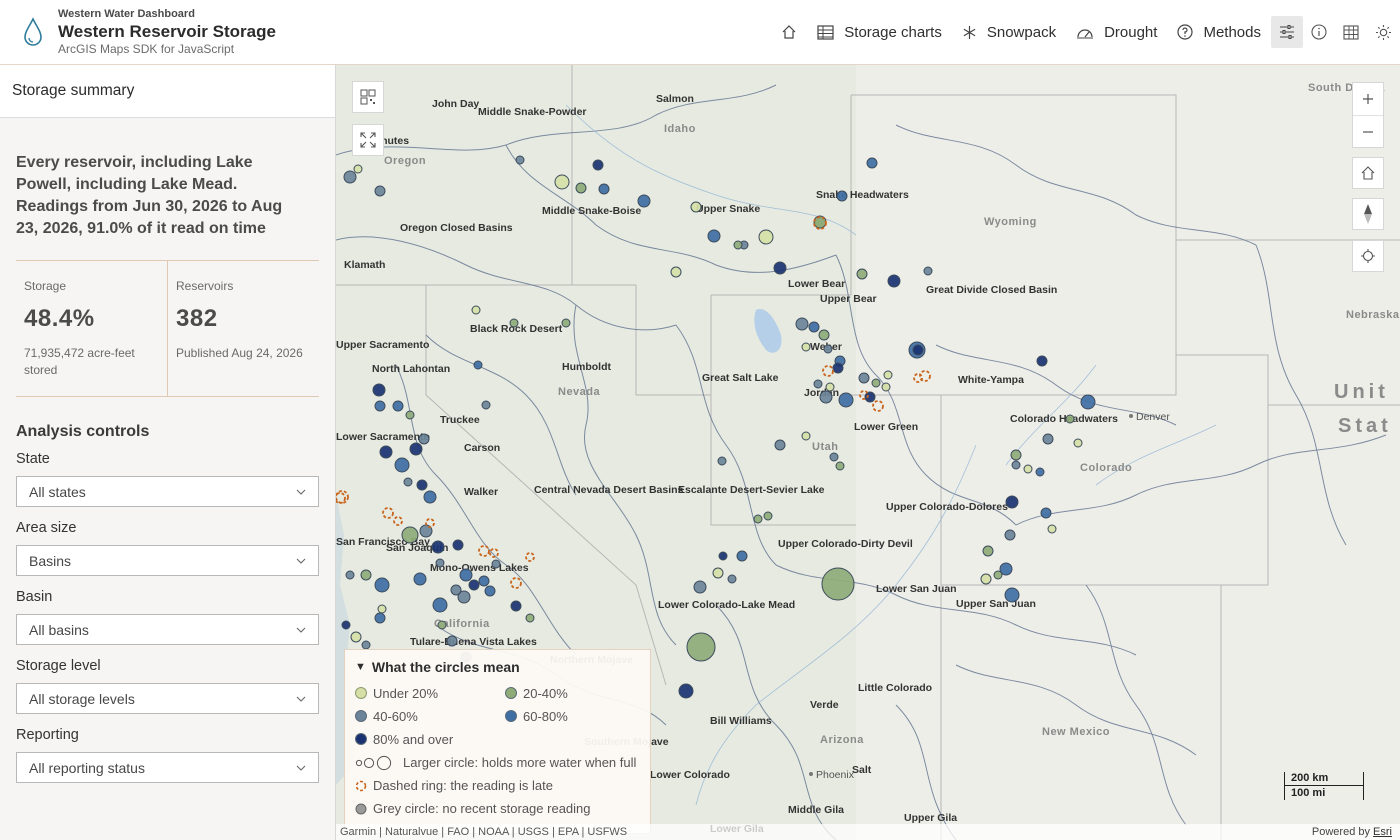 Image resolution: width=1400 pixels, height=840 pixels. Describe the element at coordinates (1219, 32) in the screenshot. I see `nav-methods: Methods` at that location.